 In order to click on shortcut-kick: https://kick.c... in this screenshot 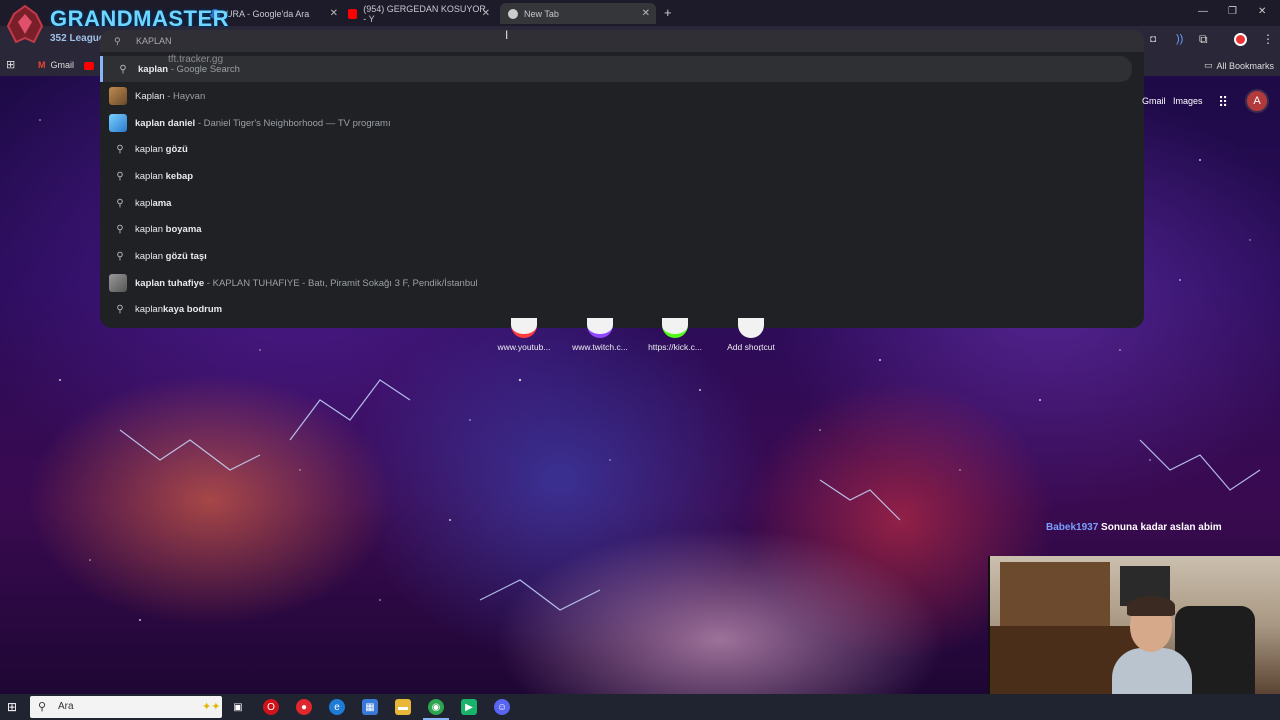, I will do `click(675, 335)`.